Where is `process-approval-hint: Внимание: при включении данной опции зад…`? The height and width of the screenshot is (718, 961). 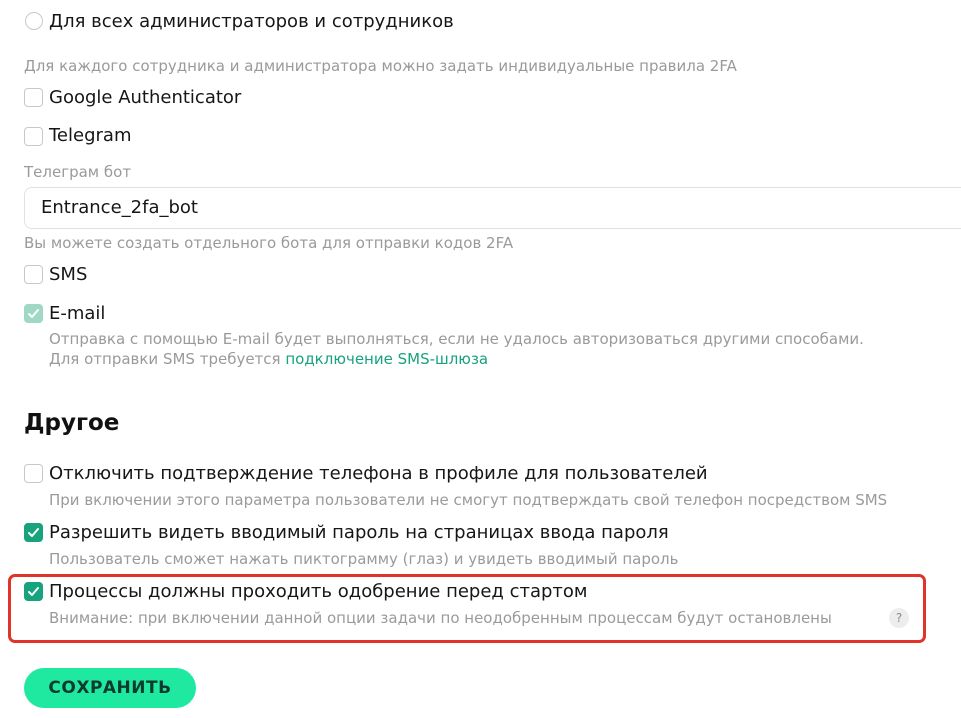
process-approval-hint: Внимание: при включении данной опции зад… is located at coordinates (440, 618).